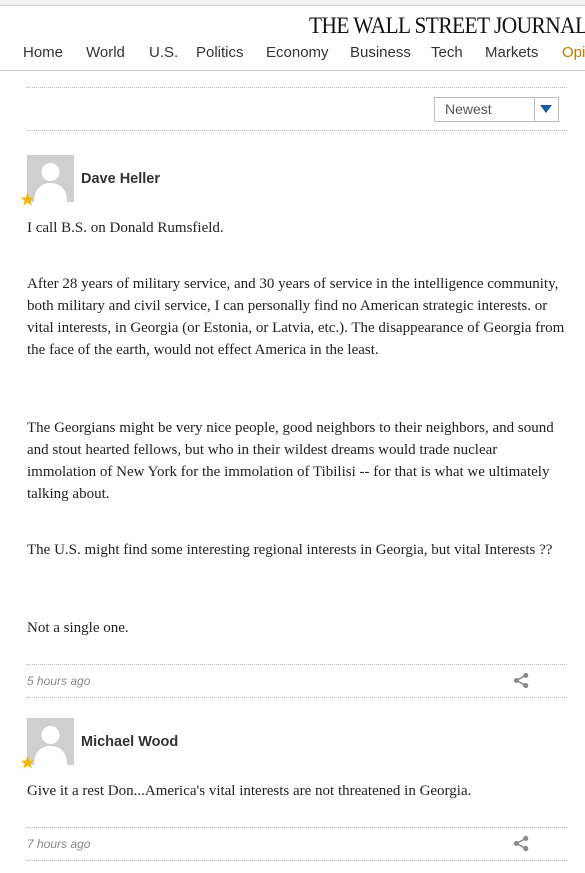 This screenshot has width=585, height=873. I want to click on sort-select: Newest, so click(496, 109).